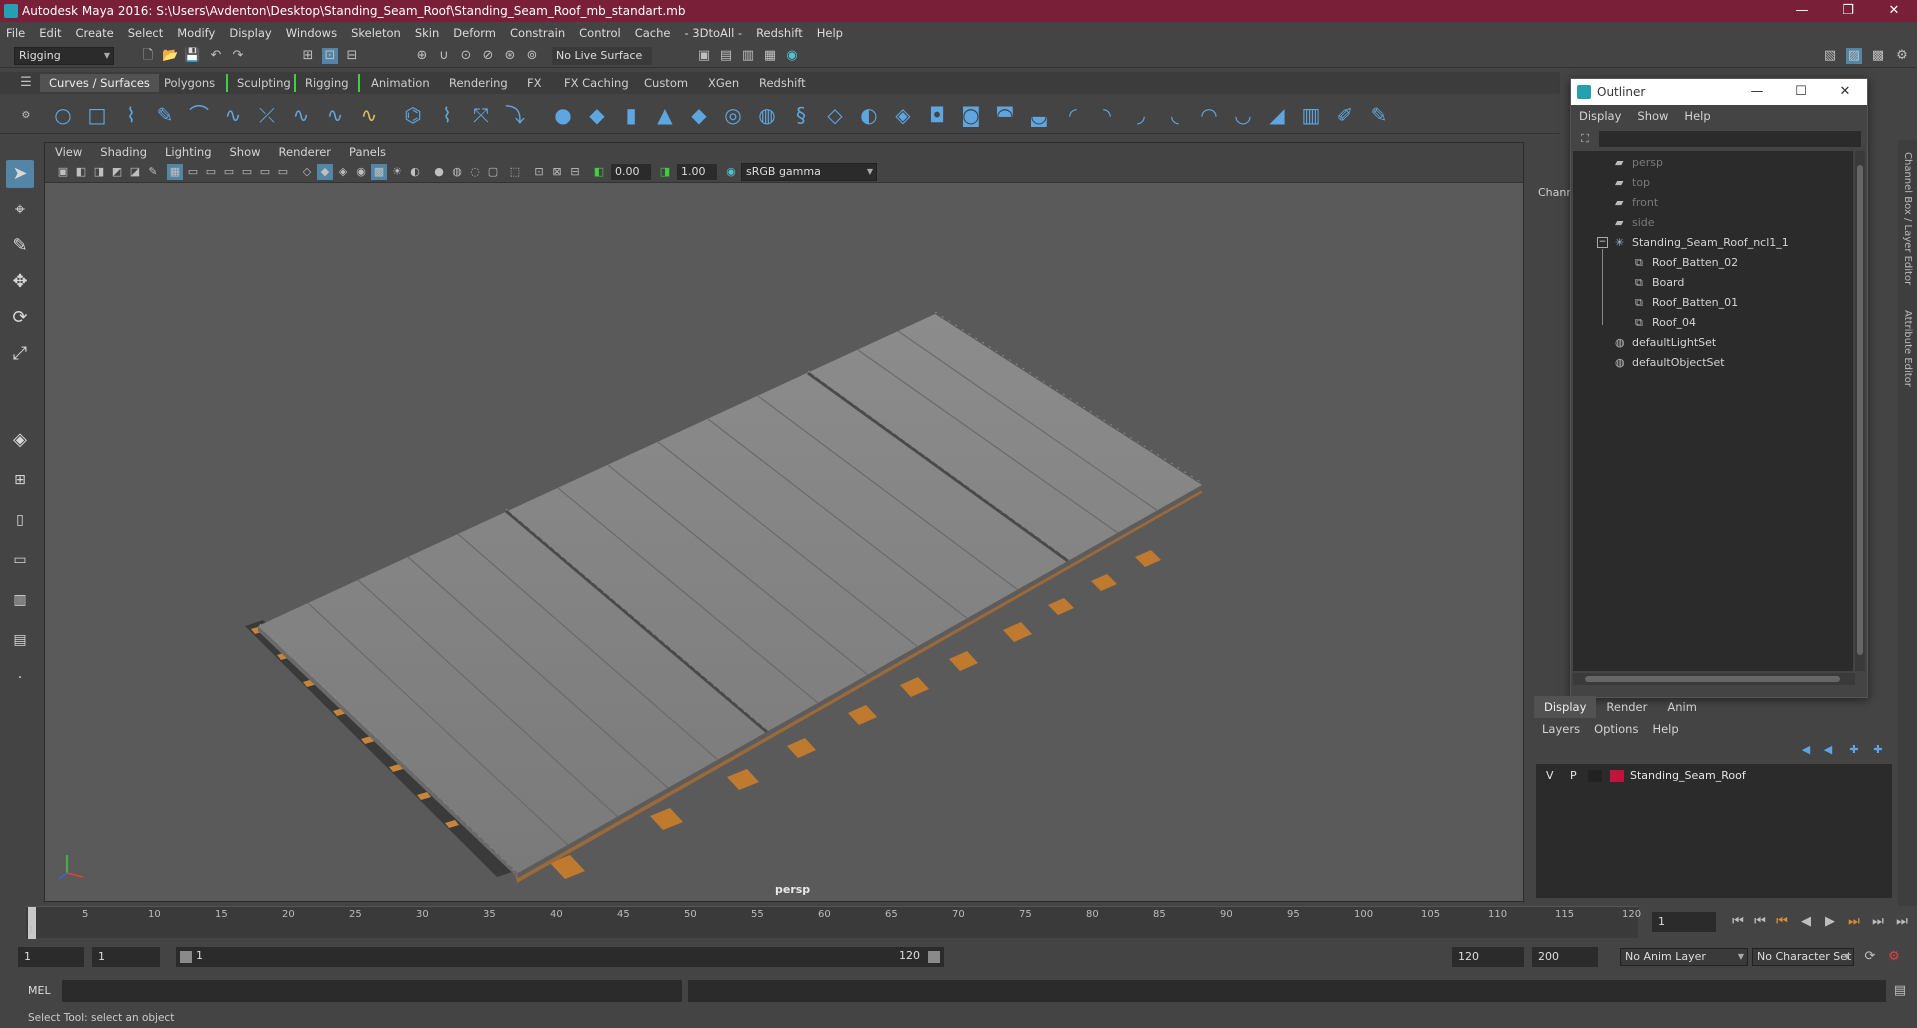 Image resolution: width=1917 pixels, height=1028 pixels. Describe the element at coordinates (563, 115) in the screenshot. I see `nurbs-sphere-icon: ●` at that location.